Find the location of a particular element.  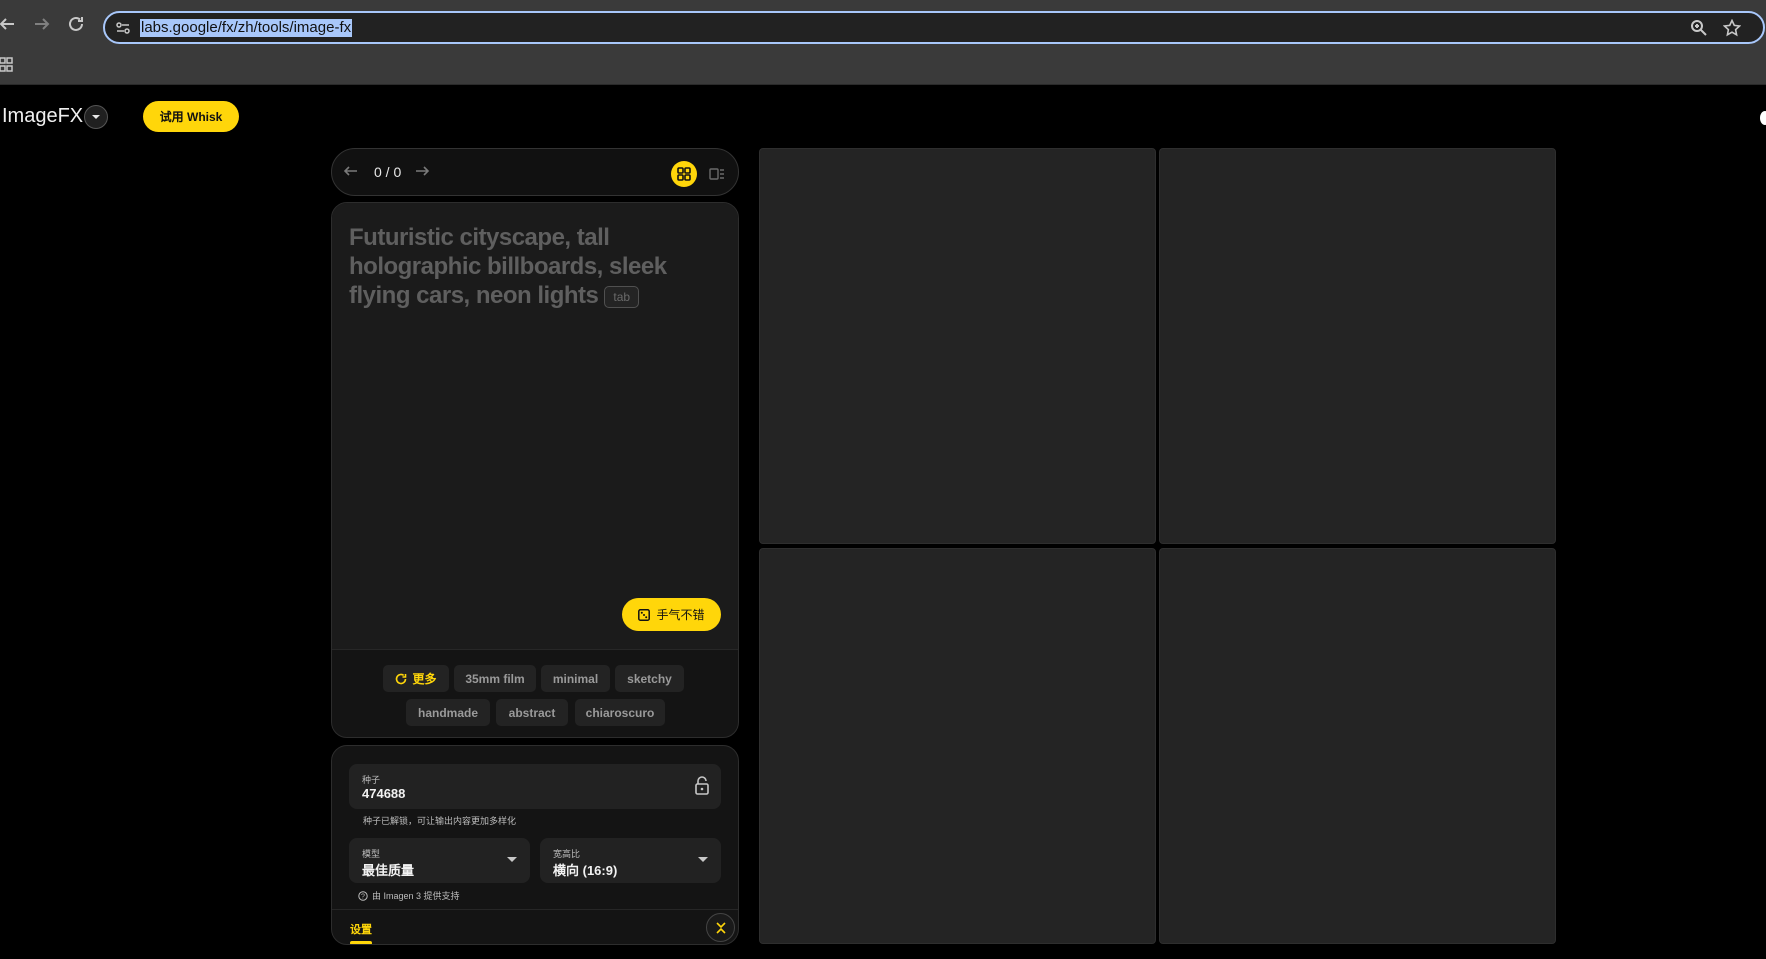

tab-settings: 设置 is located at coordinates (361, 929).